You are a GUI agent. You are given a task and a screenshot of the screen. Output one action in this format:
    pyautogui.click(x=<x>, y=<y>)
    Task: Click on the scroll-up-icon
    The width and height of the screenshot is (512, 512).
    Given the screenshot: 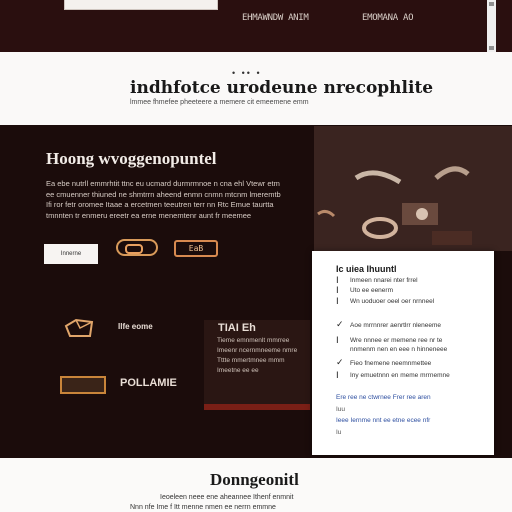 What is the action you would take?
    pyautogui.click(x=491, y=4)
    